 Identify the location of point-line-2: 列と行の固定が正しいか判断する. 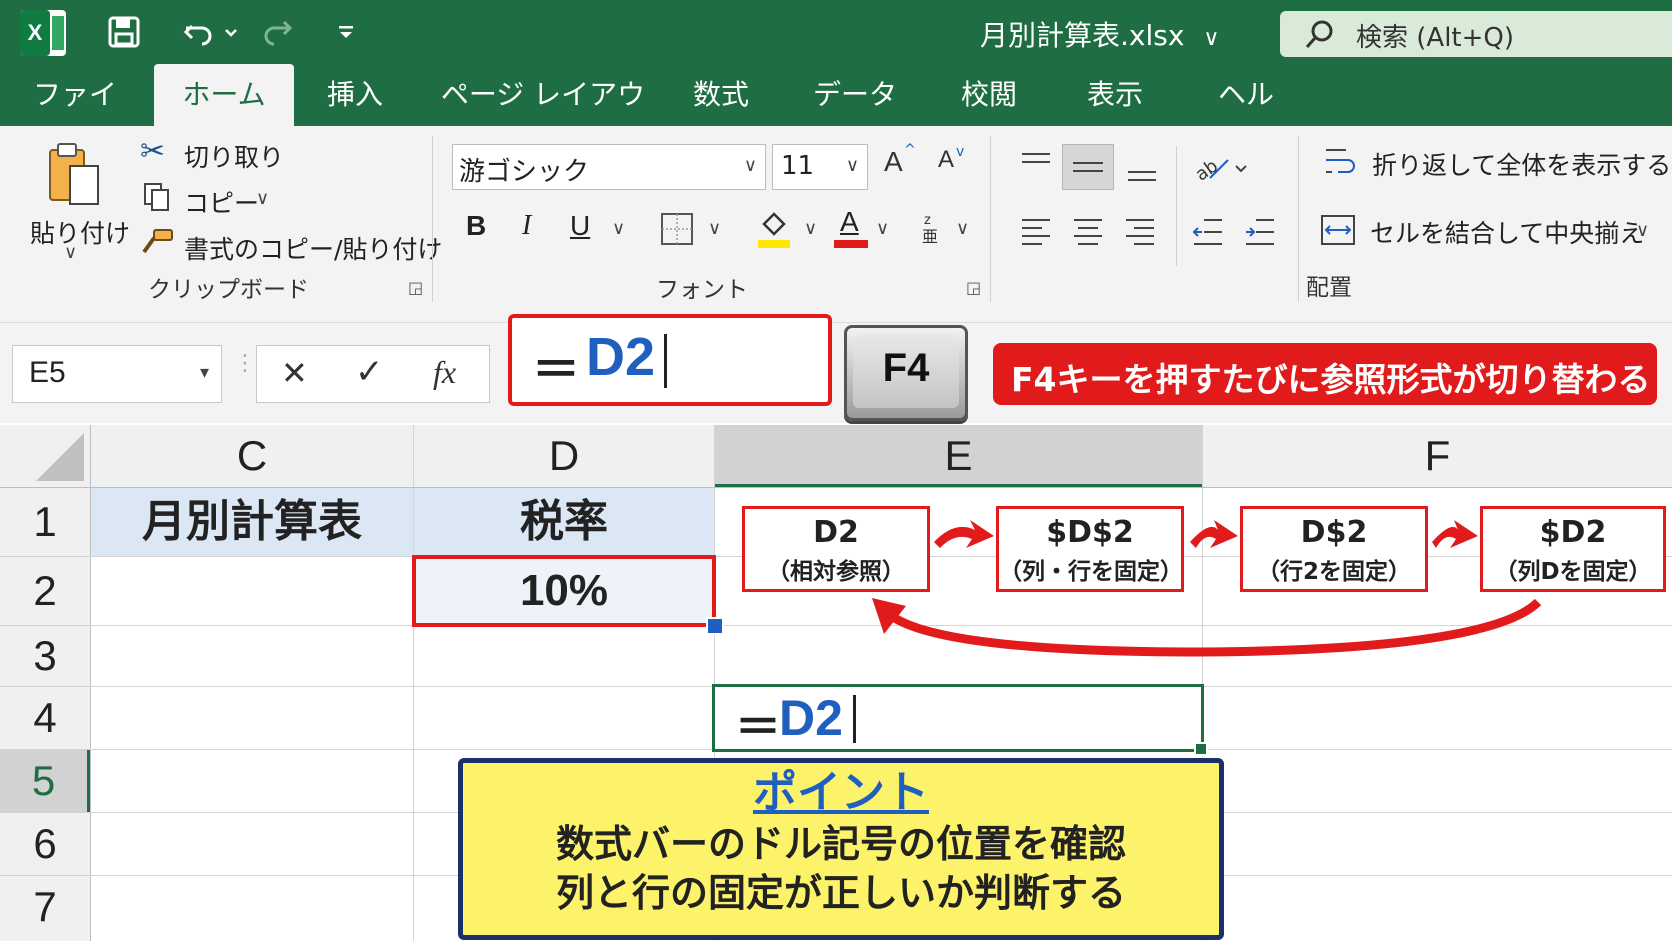
(840, 893).